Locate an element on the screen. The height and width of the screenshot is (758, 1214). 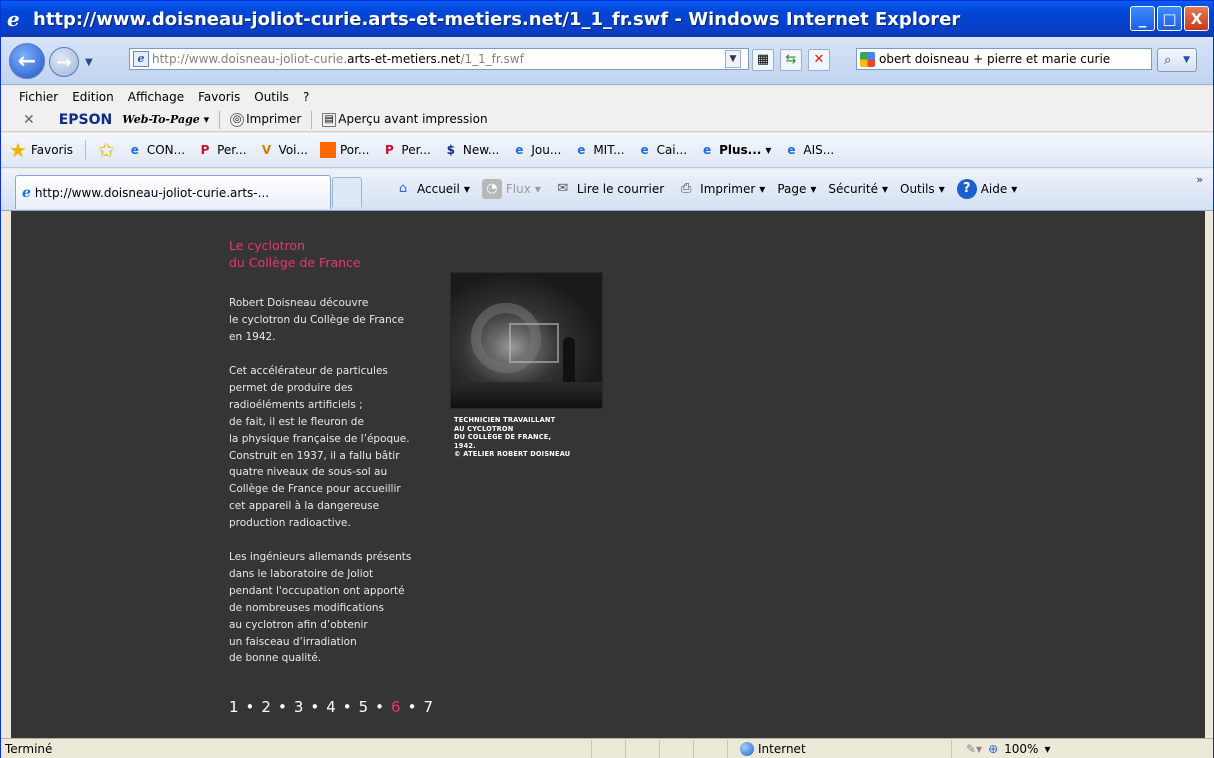
tools-menu: Outils ▾ is located at coordinates (922, 189).